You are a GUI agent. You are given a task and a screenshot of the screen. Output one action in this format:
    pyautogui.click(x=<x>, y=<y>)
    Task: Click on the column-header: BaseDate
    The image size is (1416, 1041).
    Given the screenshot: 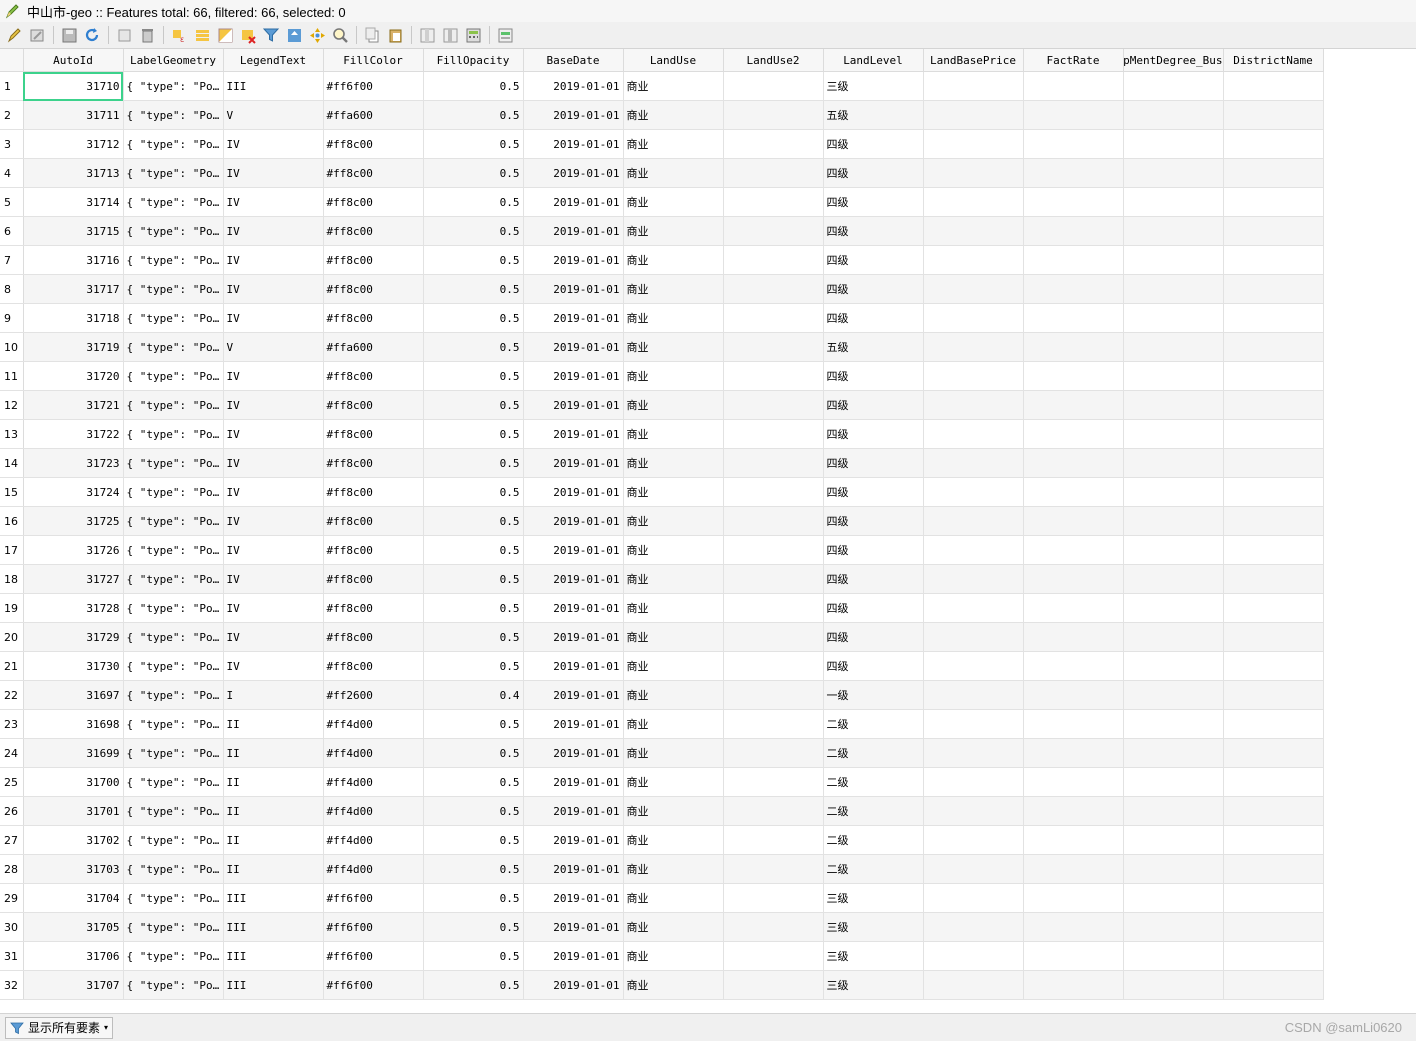 What is the action you would take?
    pyautogui.click(x=573, y=60)
    